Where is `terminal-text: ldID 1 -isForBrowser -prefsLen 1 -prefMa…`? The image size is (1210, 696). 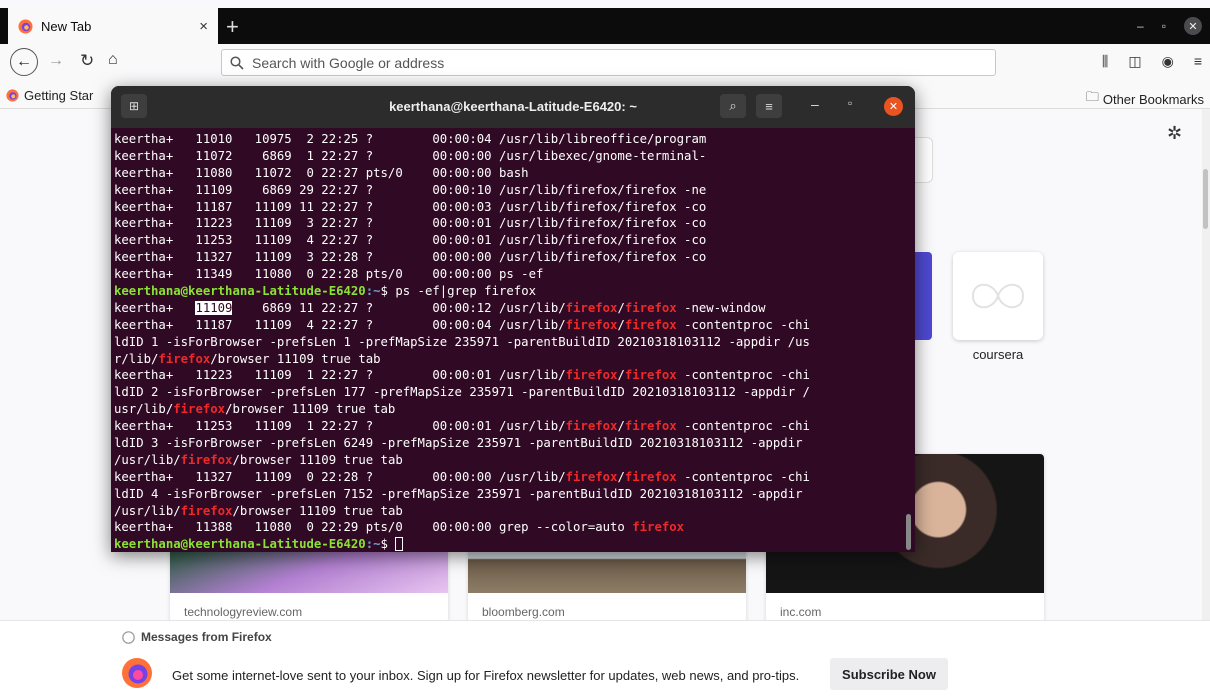 terminal-text: ldID 1 -isForBrowser -prefsLen 1 -prefMa… is located at coordinates (462, 341).